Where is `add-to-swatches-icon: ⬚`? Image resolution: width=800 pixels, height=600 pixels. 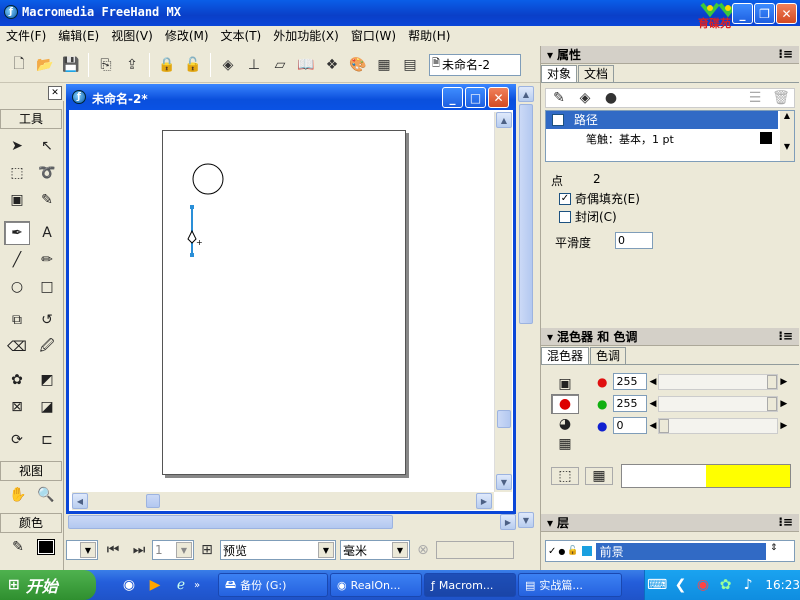 add-to-swatches-icon: ⬚ is located at coordinates (565, 476).